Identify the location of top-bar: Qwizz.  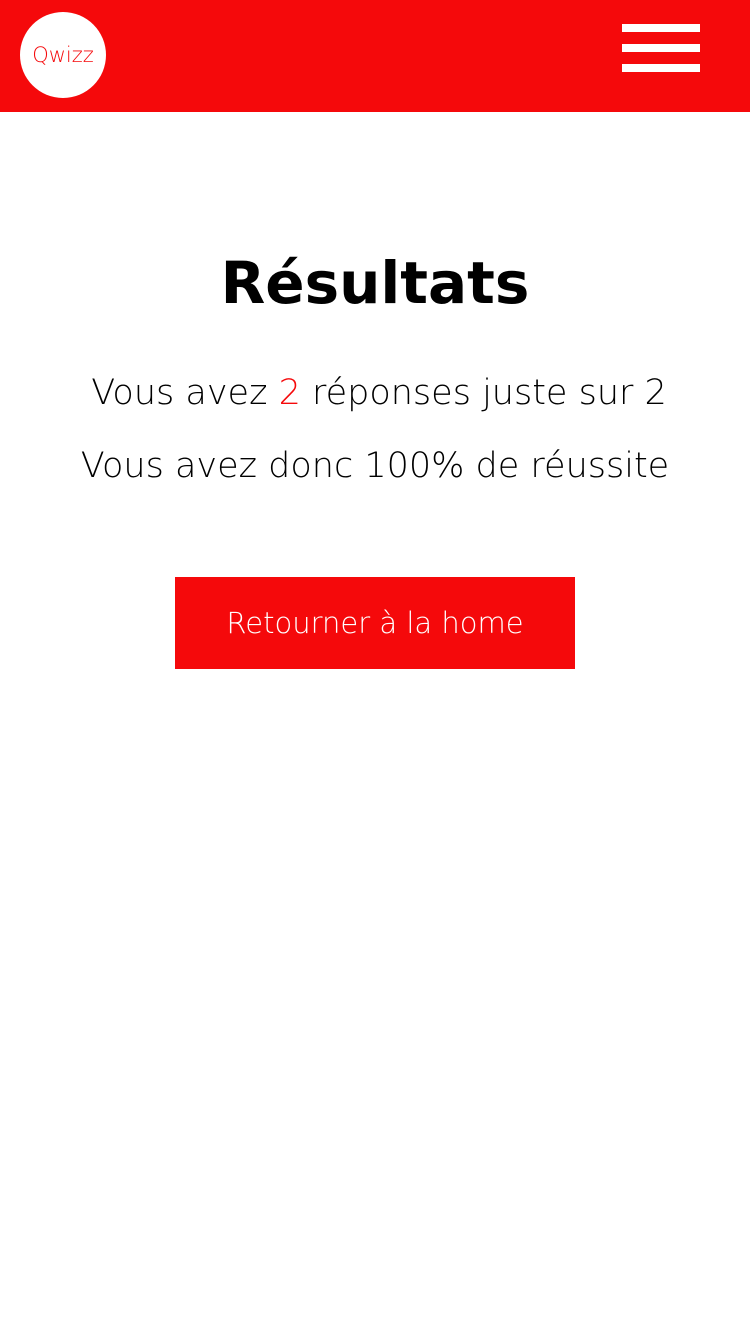
(375, 56).